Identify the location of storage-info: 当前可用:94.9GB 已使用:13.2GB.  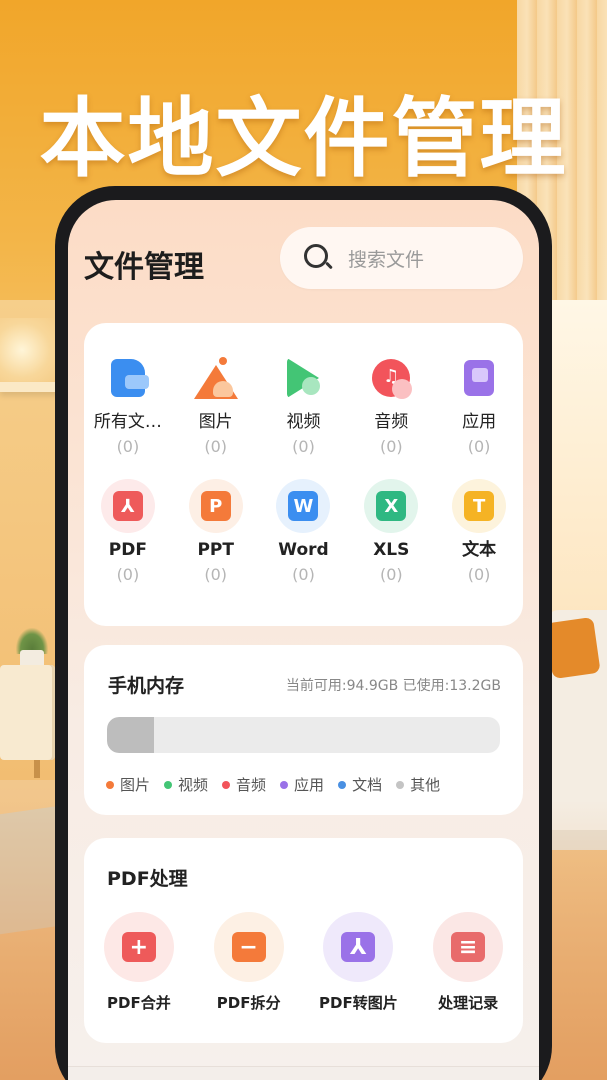
(393, 686).